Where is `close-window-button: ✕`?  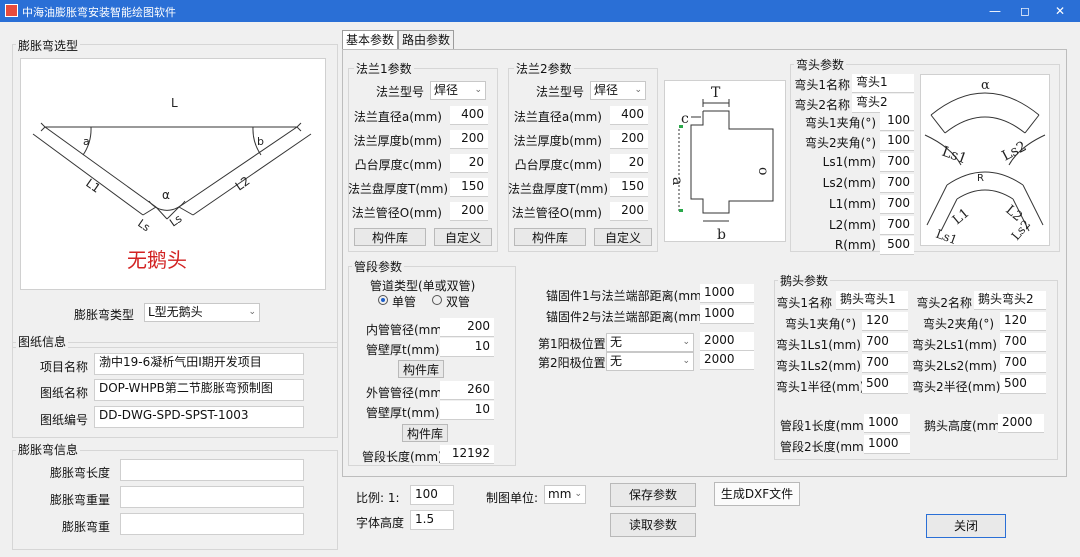
close-window-button: ✕ is located at coordinates (1060, 11).